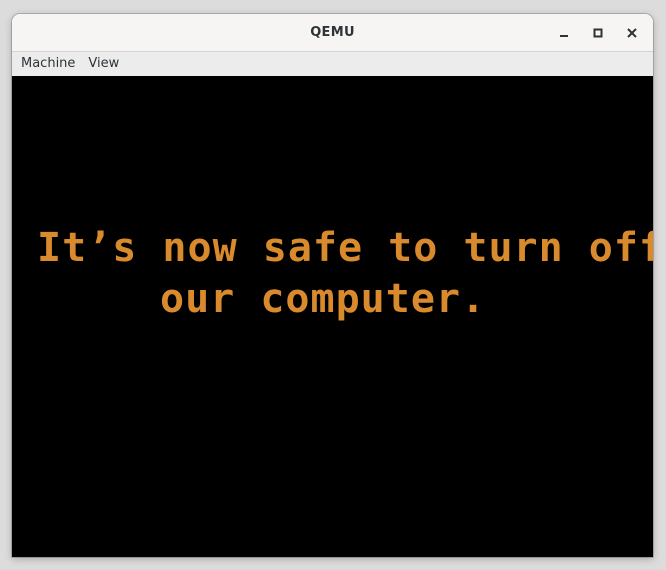 This screenshot has height=570, width=666. Describe the element at coordinates (332, 33) in the screenshot. I see `title-bar: QEMU` at that location.